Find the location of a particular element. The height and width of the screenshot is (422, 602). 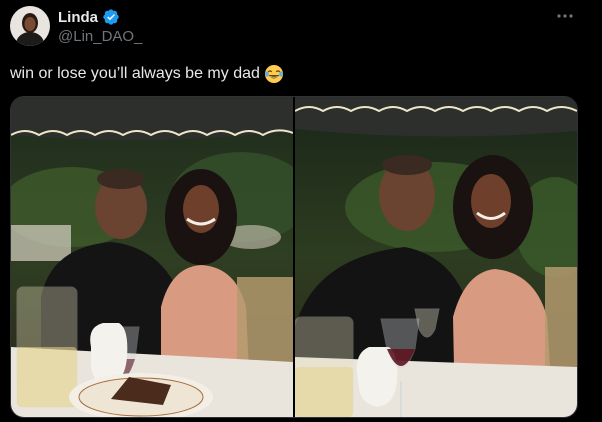

tweet-text: win or lose you’ll always be my dad is located at coordinates (147, 74).